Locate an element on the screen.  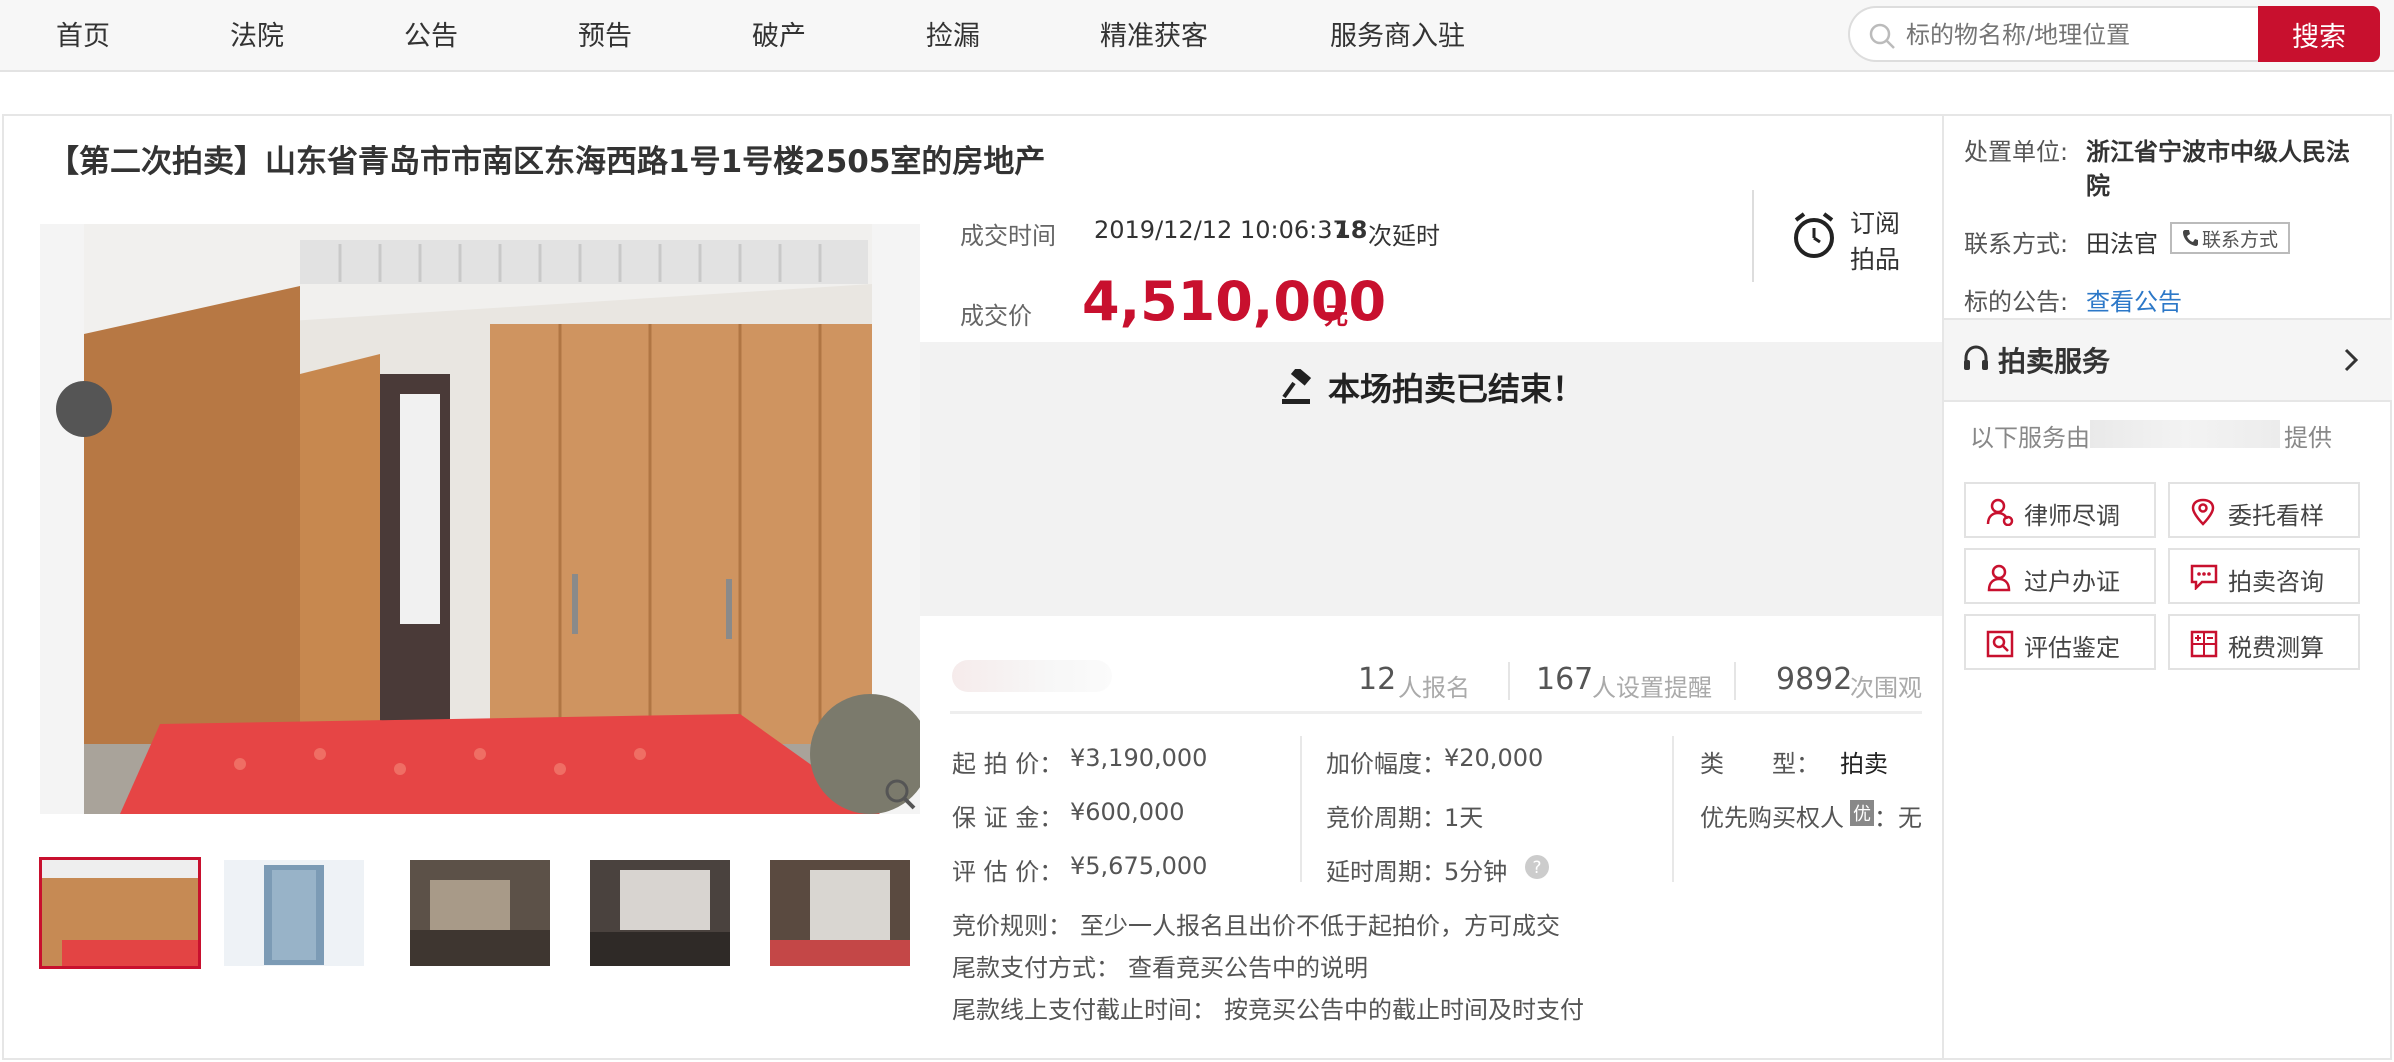
service-label: 税费测算 is located at coordinates (2276, 648).